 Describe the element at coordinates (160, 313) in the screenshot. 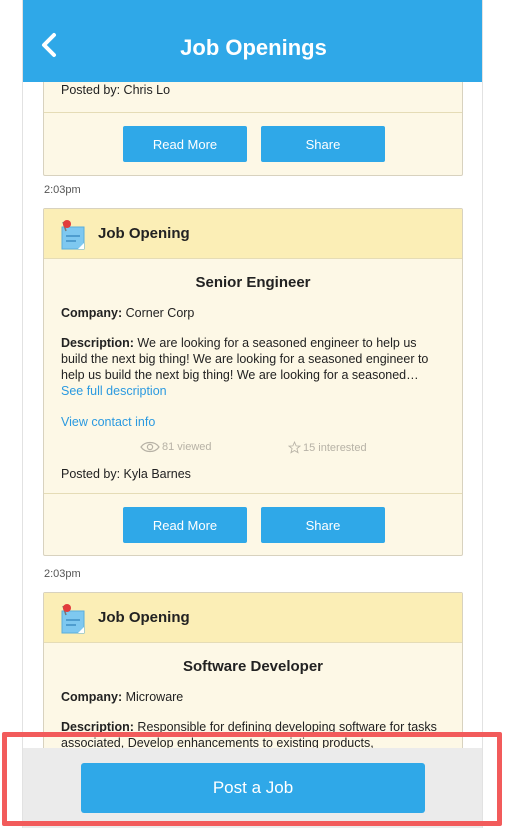

I see `company-name: Corner Corp` at that location.